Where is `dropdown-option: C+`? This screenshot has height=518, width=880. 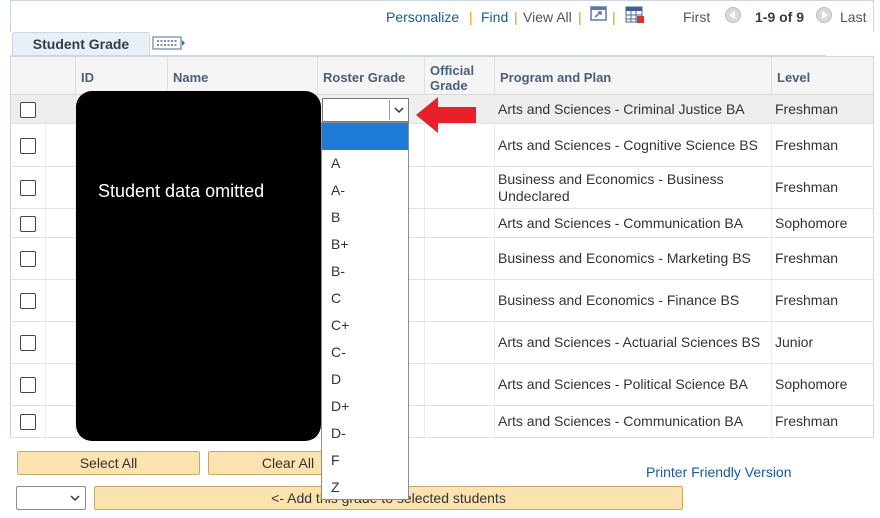
dropdown-option: C+ is located at coordinates (365, 325).